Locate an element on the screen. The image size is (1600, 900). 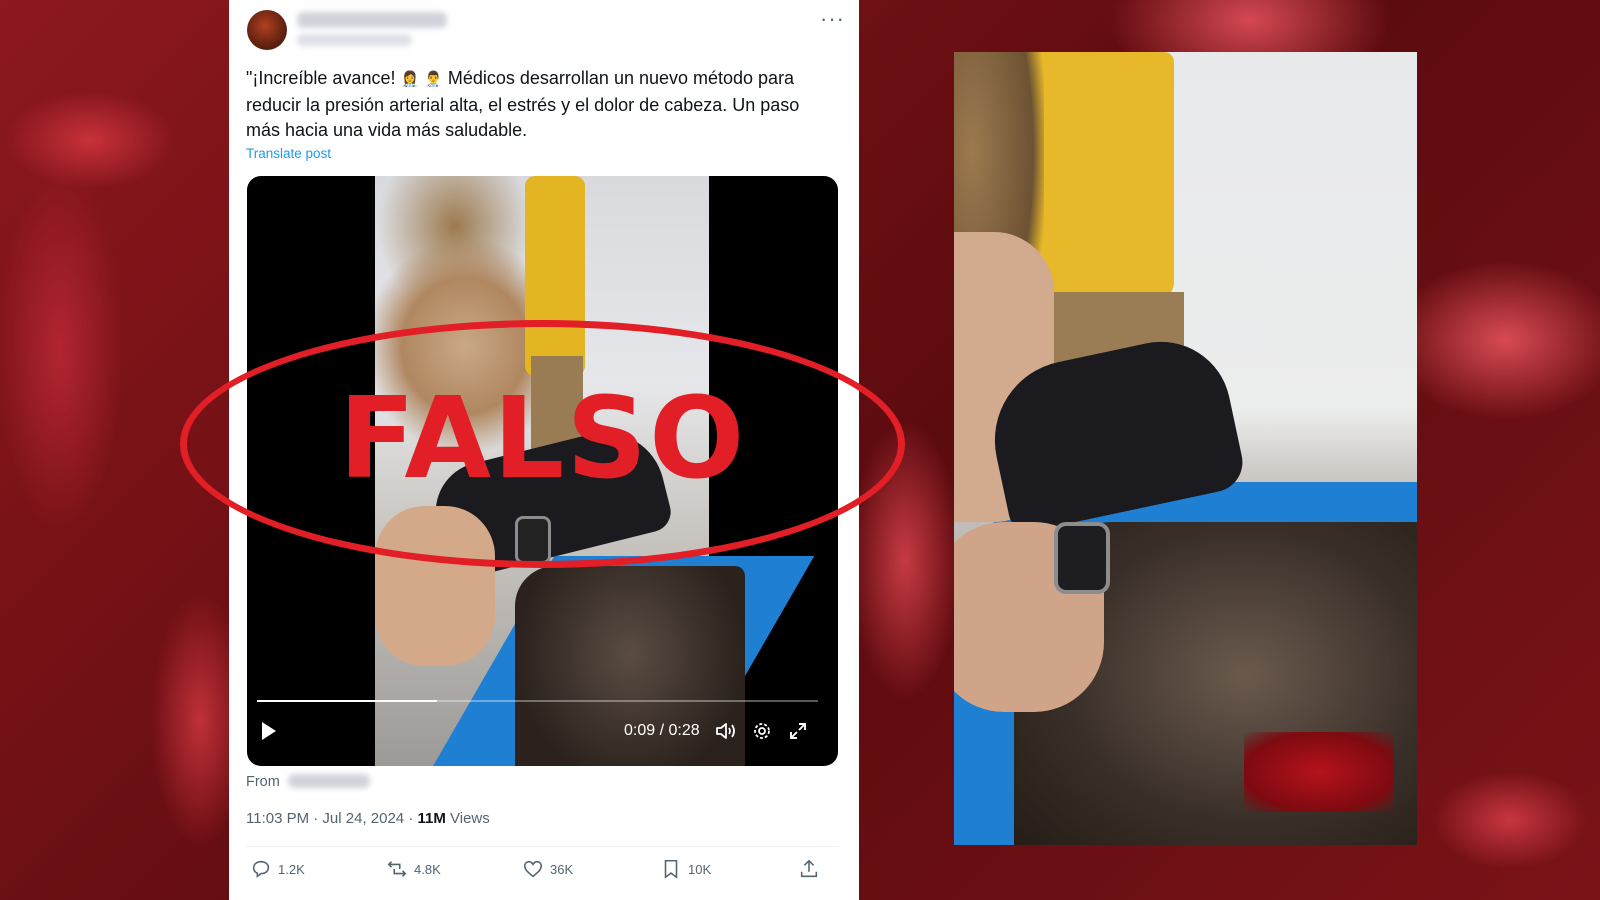
bookmark-button: 10K is located at coordinates (685, 869).